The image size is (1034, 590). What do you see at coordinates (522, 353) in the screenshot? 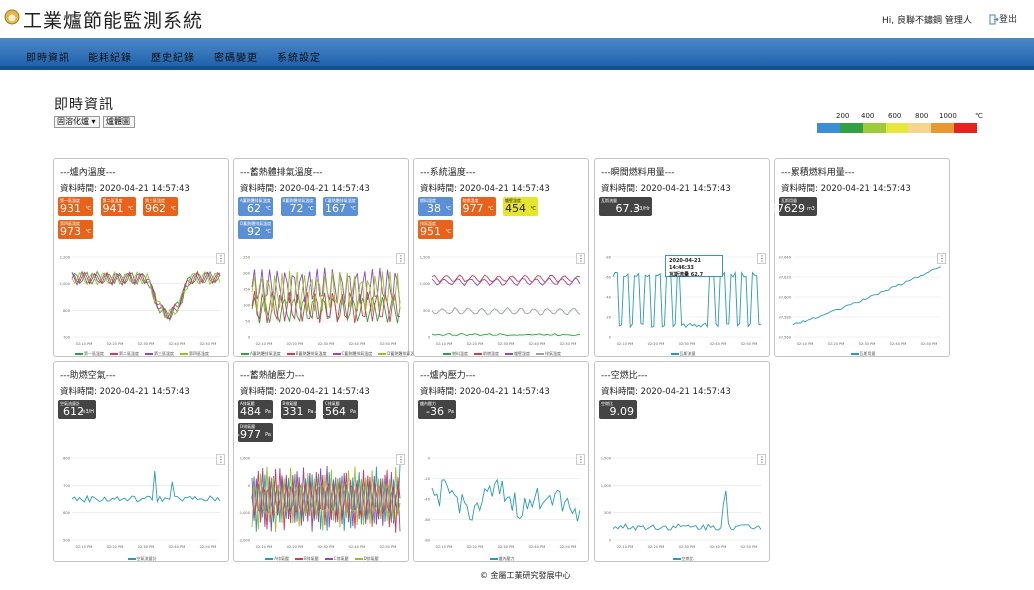
I see `legend-label: 爐壁溫度` at bounding box center [522, 353].